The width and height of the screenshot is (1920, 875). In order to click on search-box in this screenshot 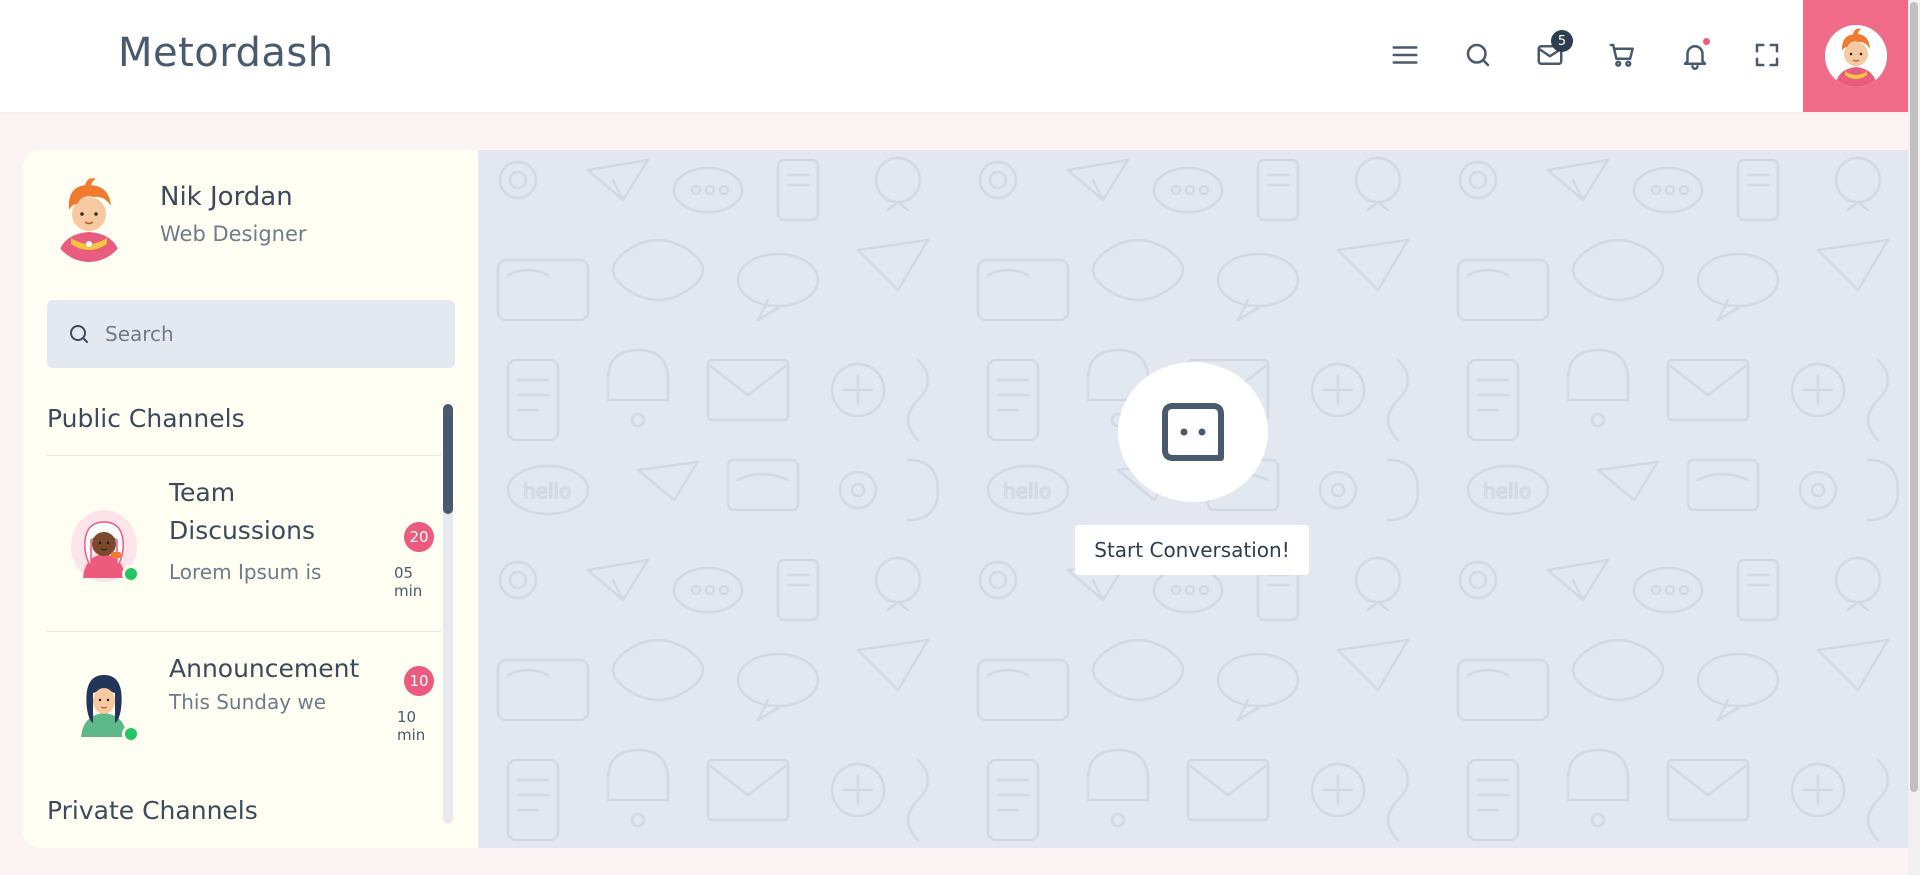, I will do `click(251, 334)`.